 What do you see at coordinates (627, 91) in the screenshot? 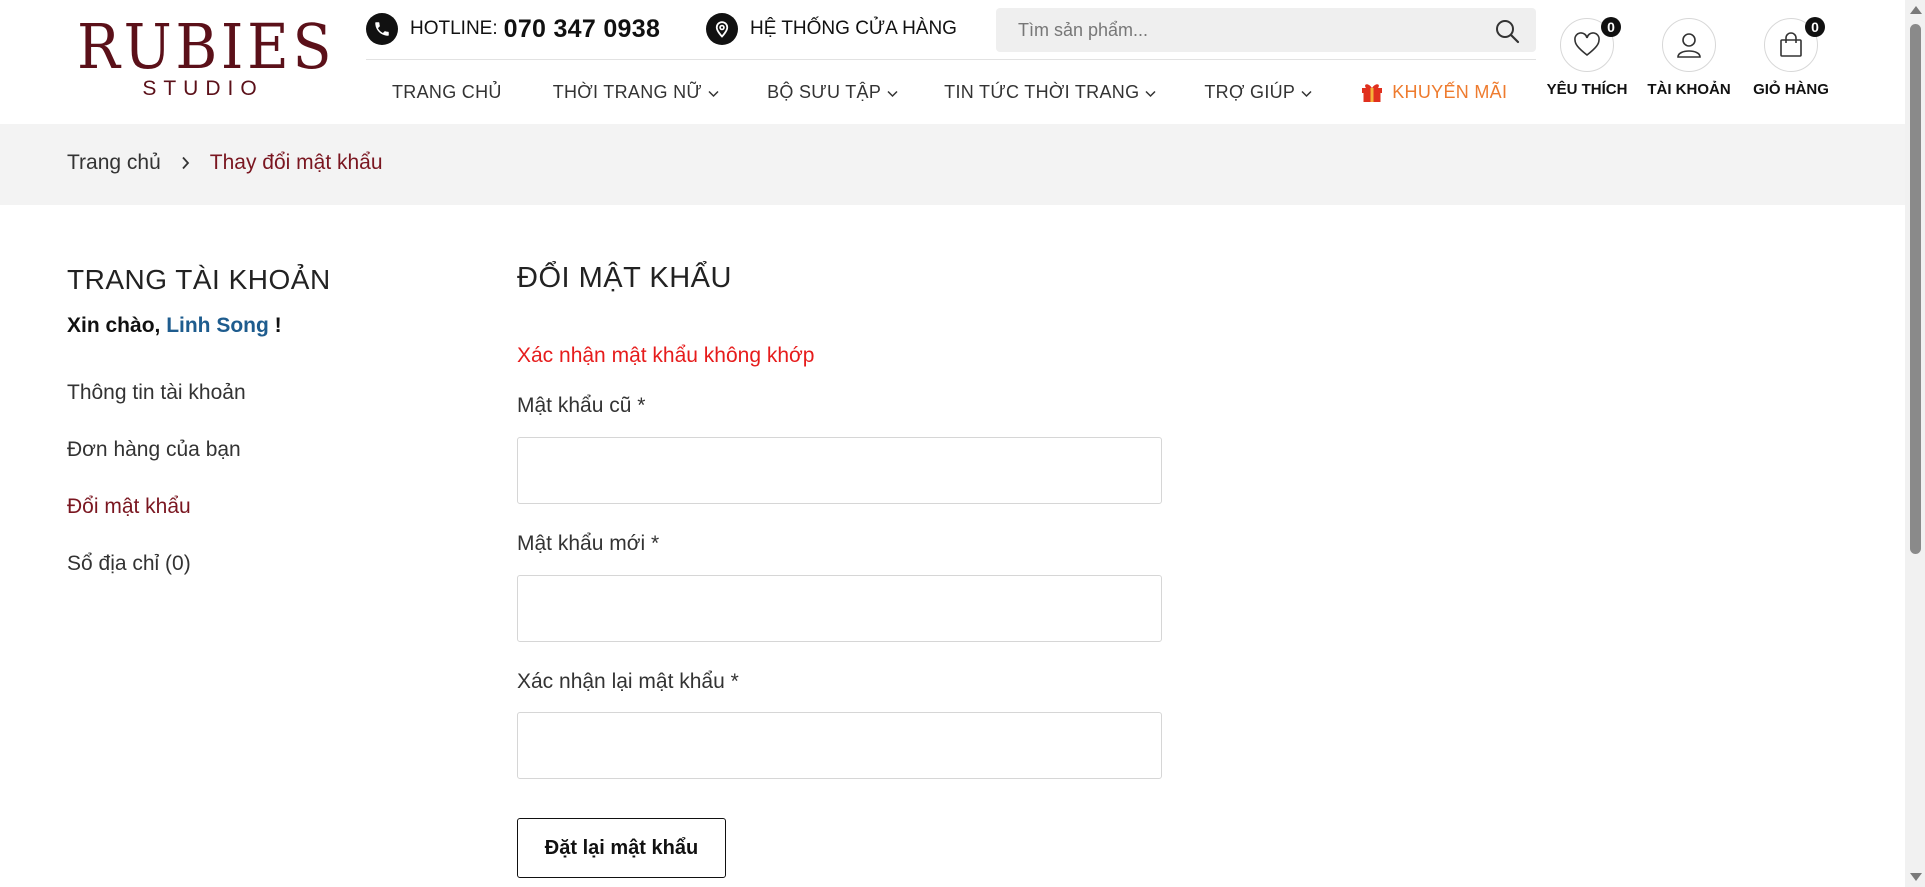
I see `nav-item-label: THỜI TRANG NỮ` at bounding box center [627, 91].